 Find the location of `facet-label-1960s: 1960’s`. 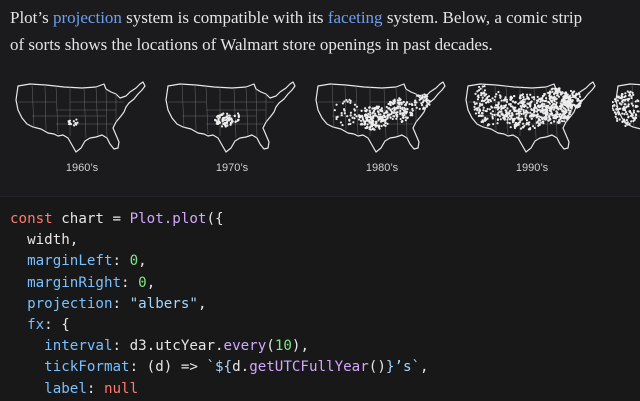

facet-label-1960s: 1960’s is located at coordinates (82, 168).